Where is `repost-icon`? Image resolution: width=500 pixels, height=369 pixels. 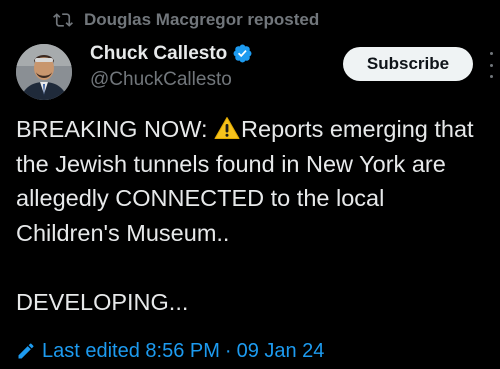 repost-icon is located at coordinates (63, 20).